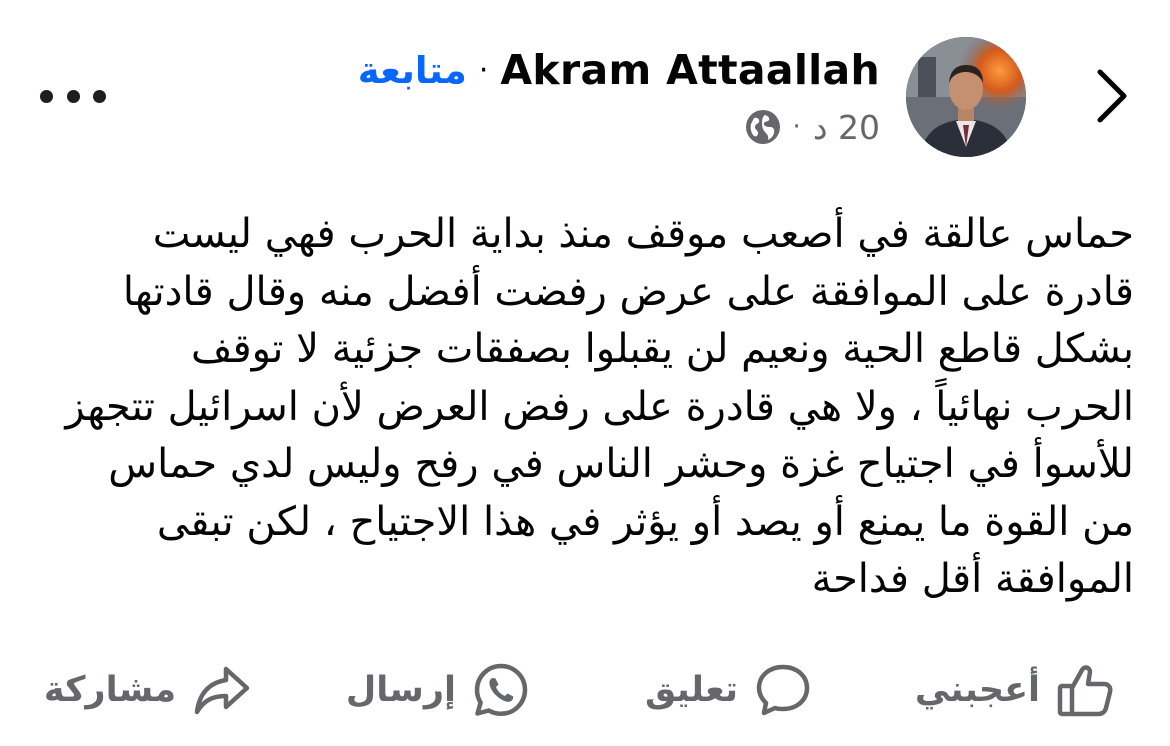 The image size is (1170, 746). Describe the element at coordinates (690, 70) in the screenshot. I see `author-name: Akram Attaallah` at that location.